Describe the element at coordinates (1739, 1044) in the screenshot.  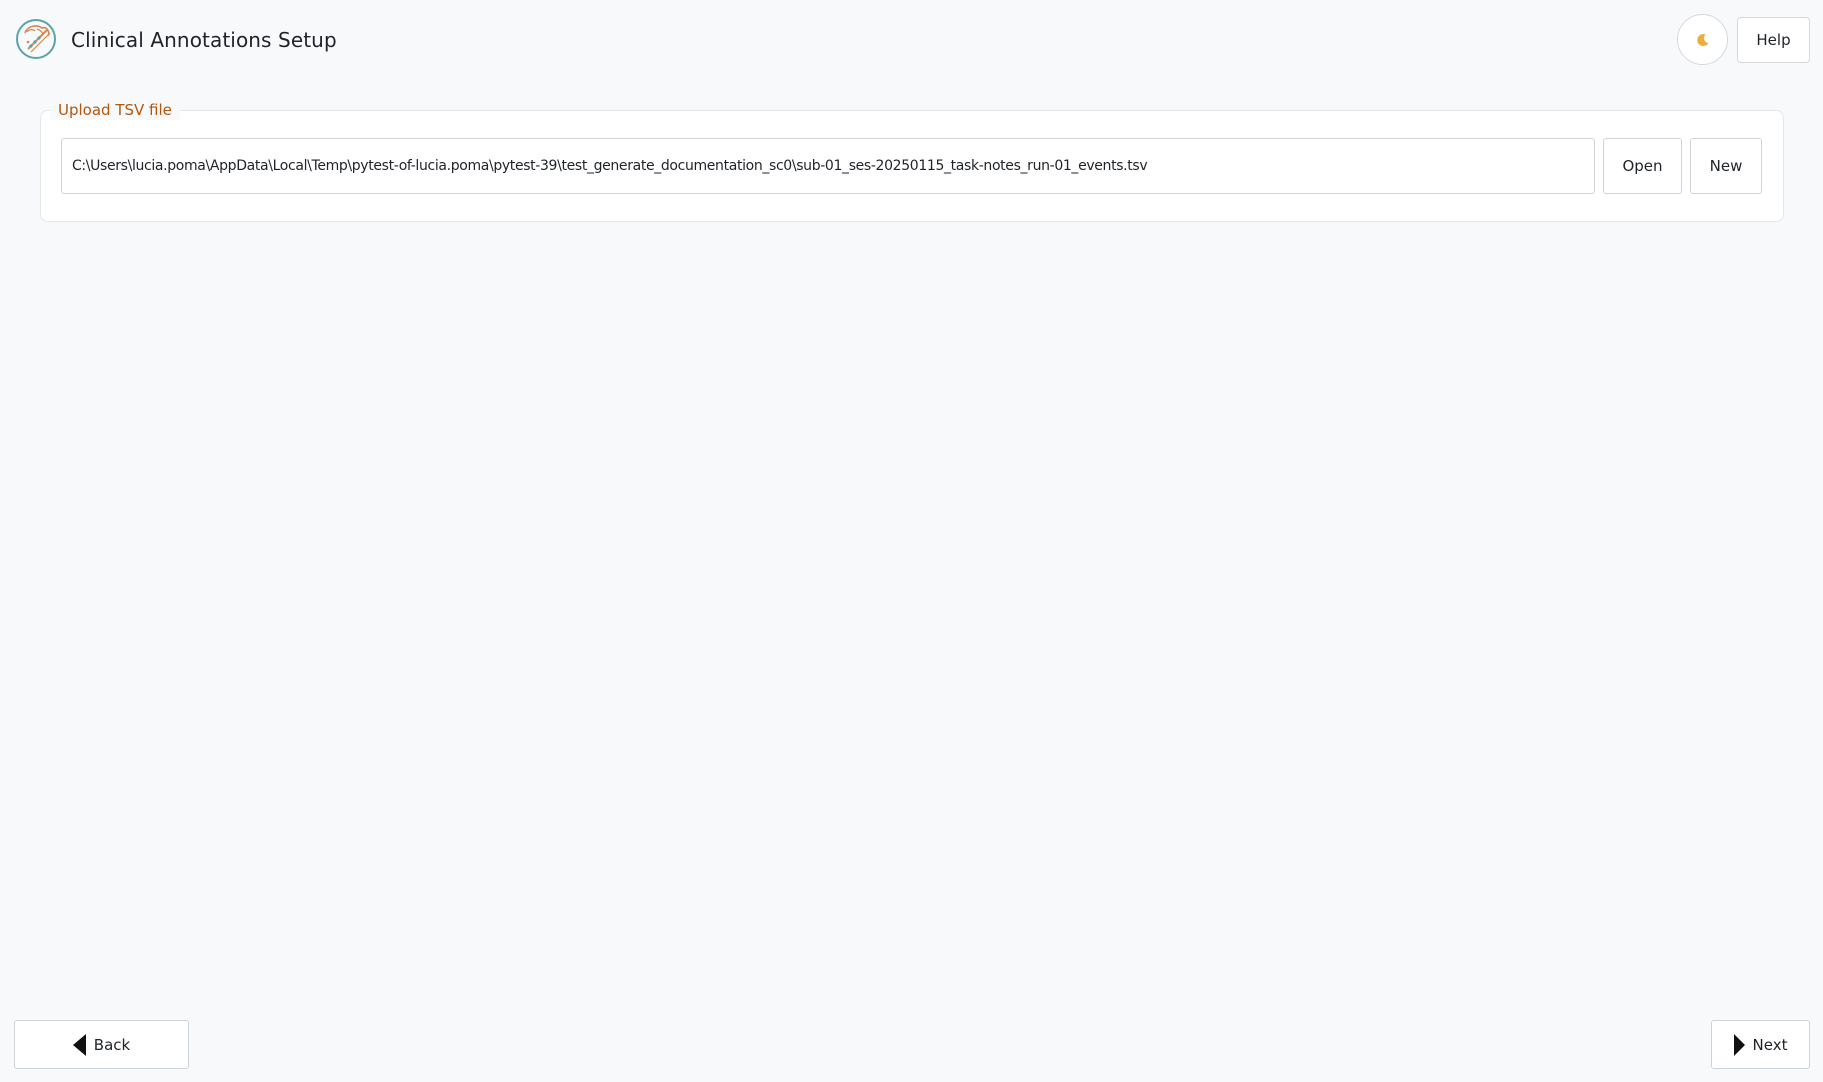
I see `triangle-right-icon` at that location.